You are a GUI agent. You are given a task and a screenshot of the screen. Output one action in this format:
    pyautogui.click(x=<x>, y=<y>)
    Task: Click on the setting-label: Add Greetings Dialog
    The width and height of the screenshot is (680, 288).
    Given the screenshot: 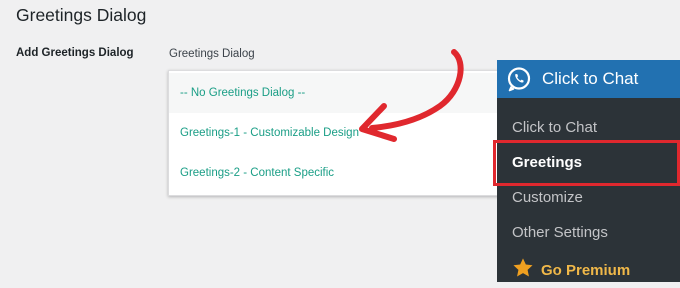 What is the action you would take?
    pyautogui.click(x=75, y=53)
    